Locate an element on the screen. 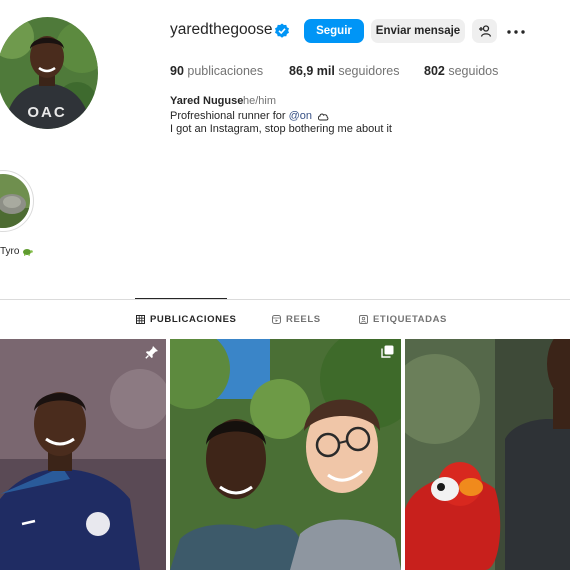 The height and width of the screenshot is (570, 570). tab-posts: PUBLICACIONES is located at coordinates (186, 319).